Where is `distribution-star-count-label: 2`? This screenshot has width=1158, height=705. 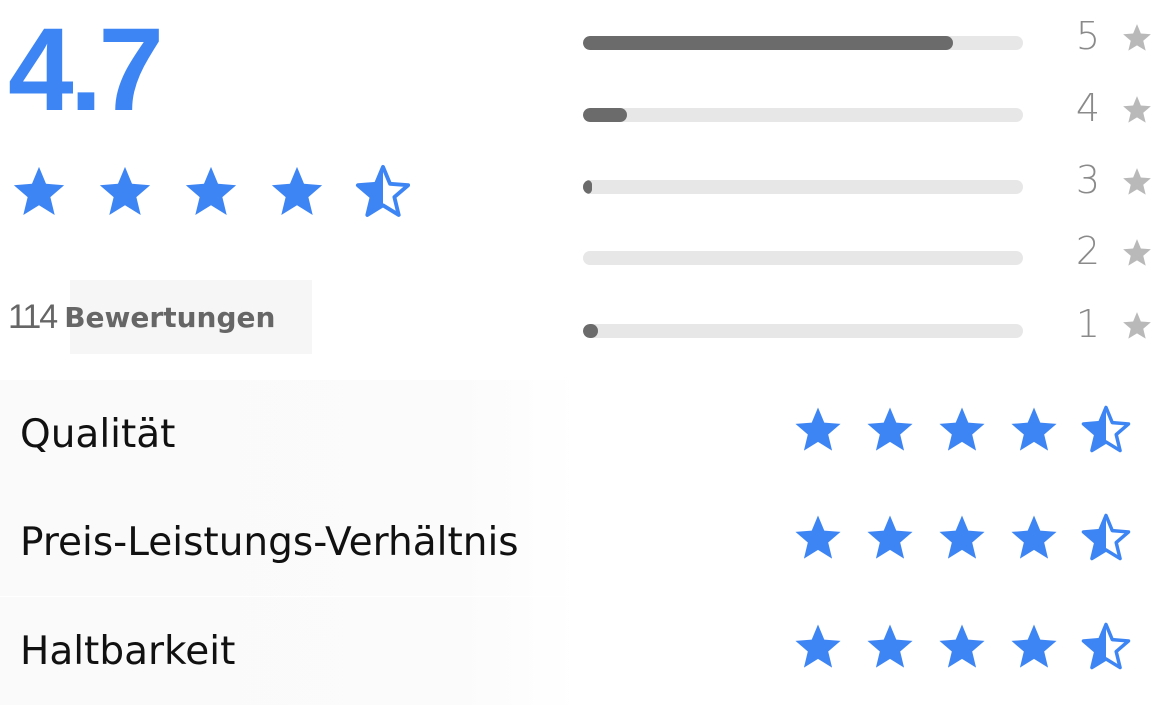
distribution-star-count-label: 2 is located at coordinates (1088, 251).